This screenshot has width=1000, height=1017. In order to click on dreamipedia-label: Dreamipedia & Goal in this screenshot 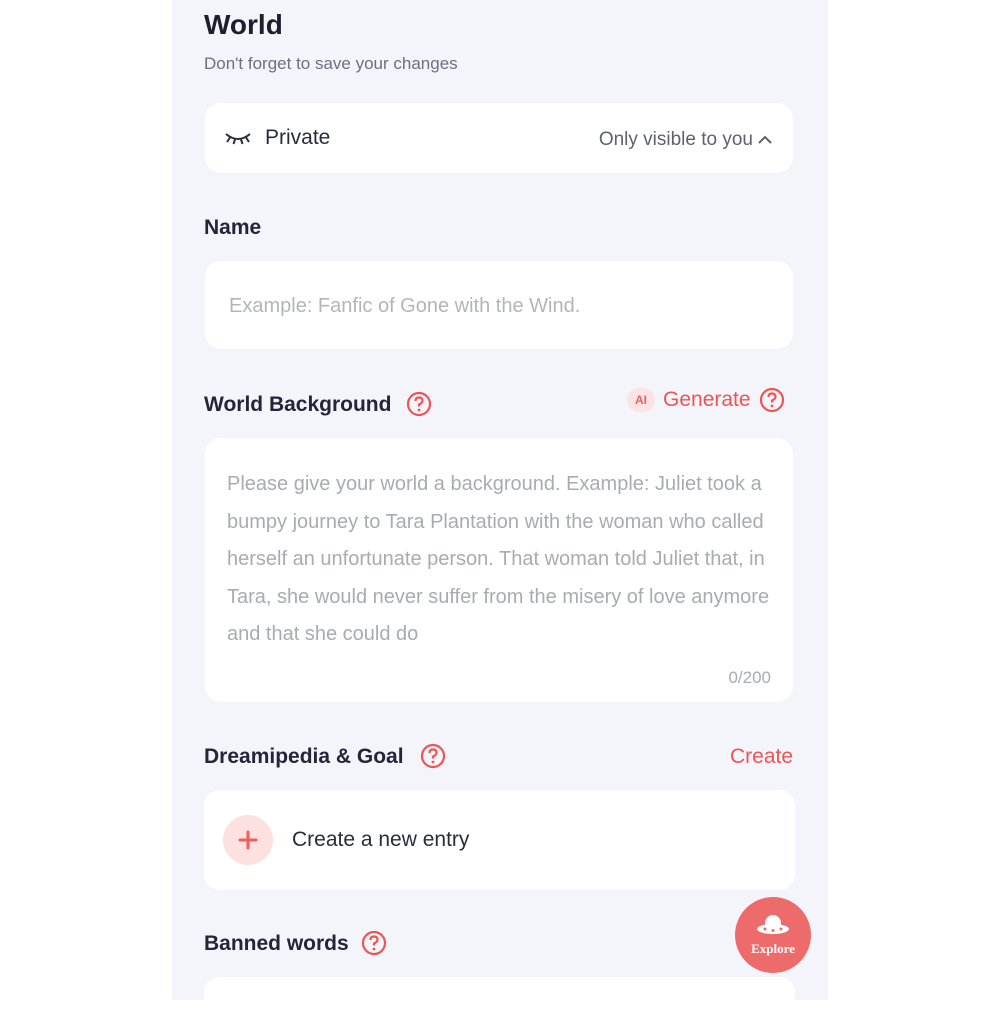, I will do `click(304, 756)`.